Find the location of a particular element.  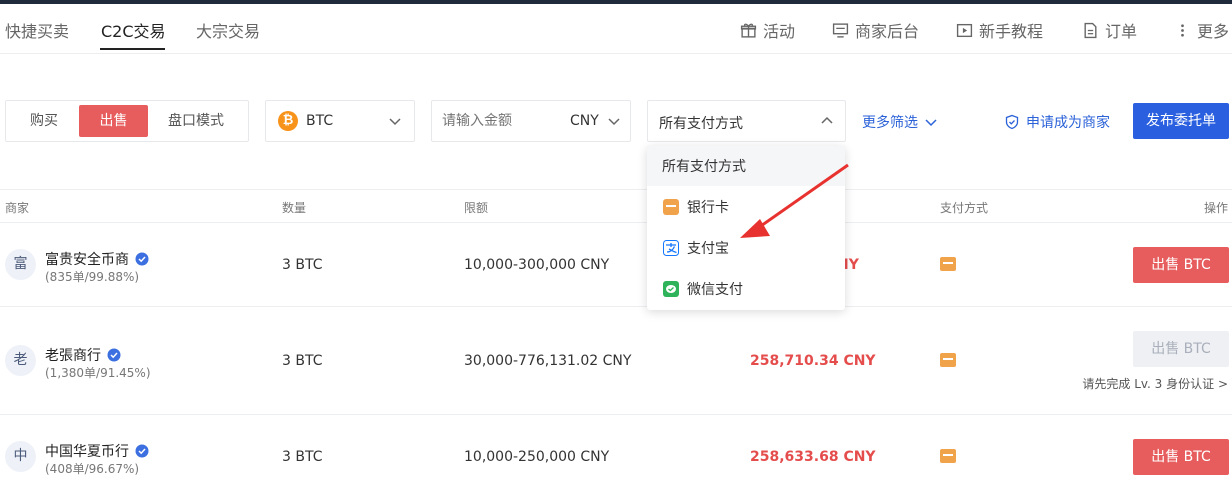

limit-cell: 10,000-250,000 CNY is located at coordinates (537, 457).